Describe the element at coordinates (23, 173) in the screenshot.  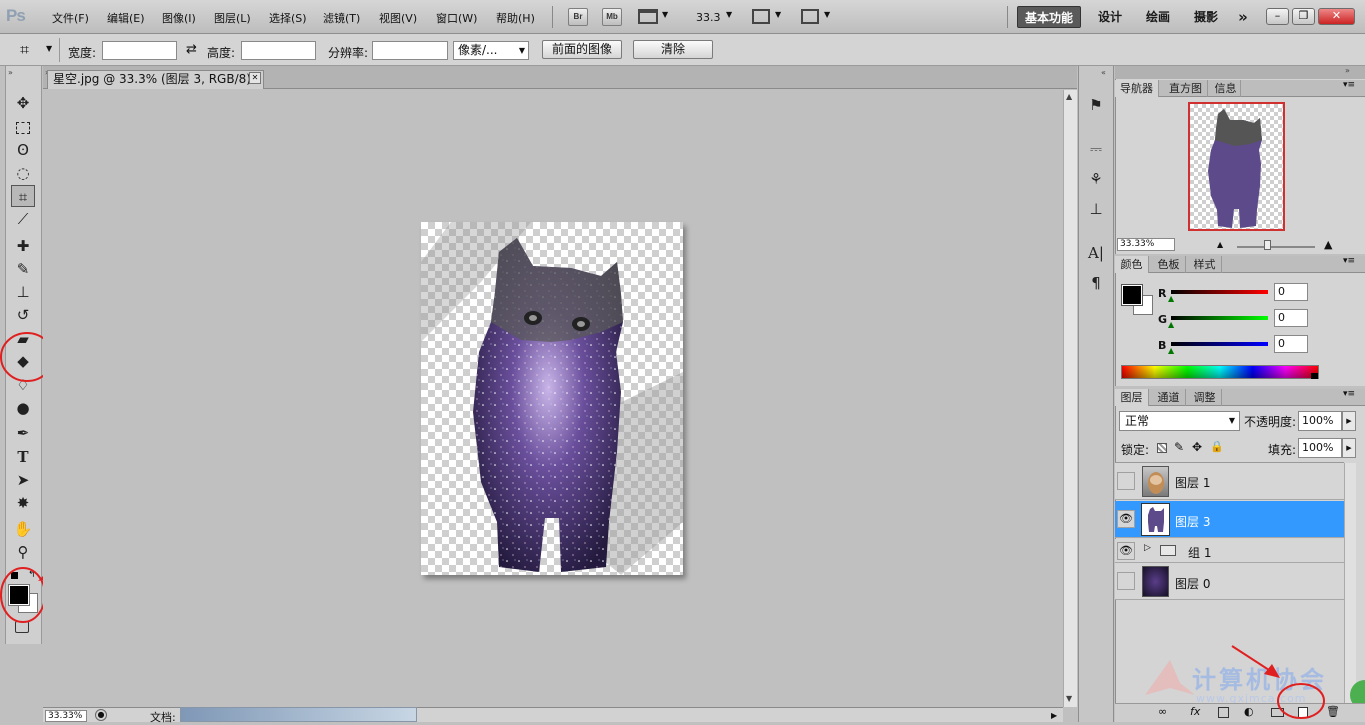
I see `quick-selection-tool-icon: ◌` at that location.